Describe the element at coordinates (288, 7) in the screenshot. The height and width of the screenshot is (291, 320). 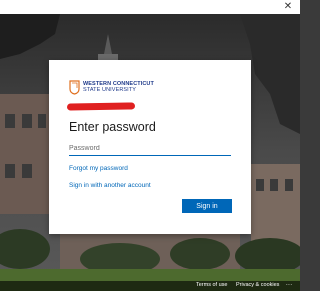
I see `close-icon: ✕` at that location.